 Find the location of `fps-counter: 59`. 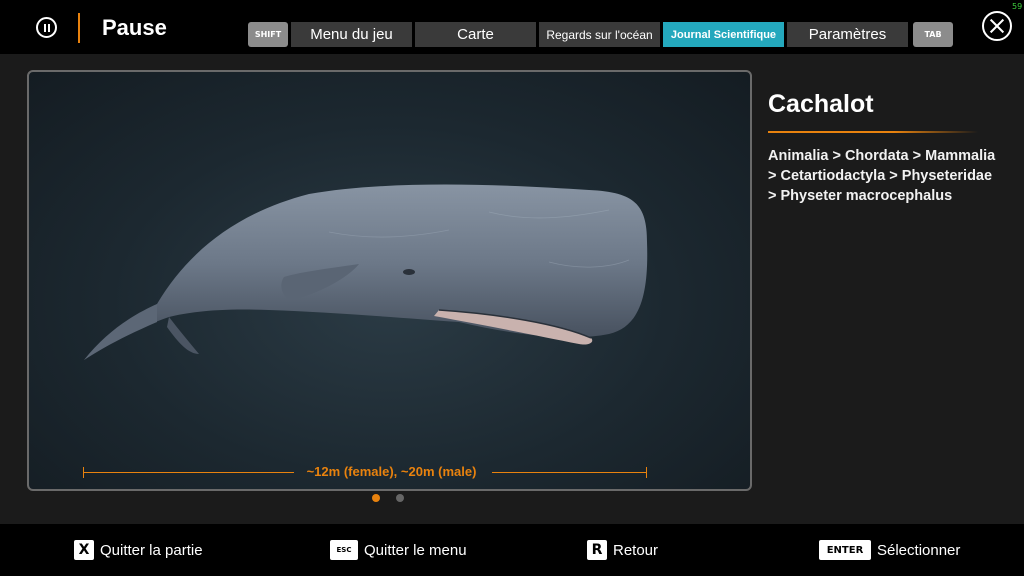

fps-counter: 59 is located at coordinates (1017, 6).